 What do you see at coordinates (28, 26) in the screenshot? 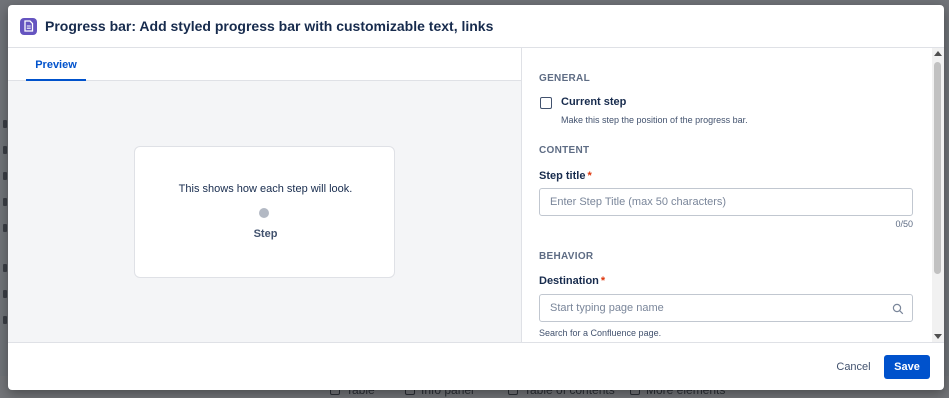
I see `document-icon` at bounding box center [28, 26].